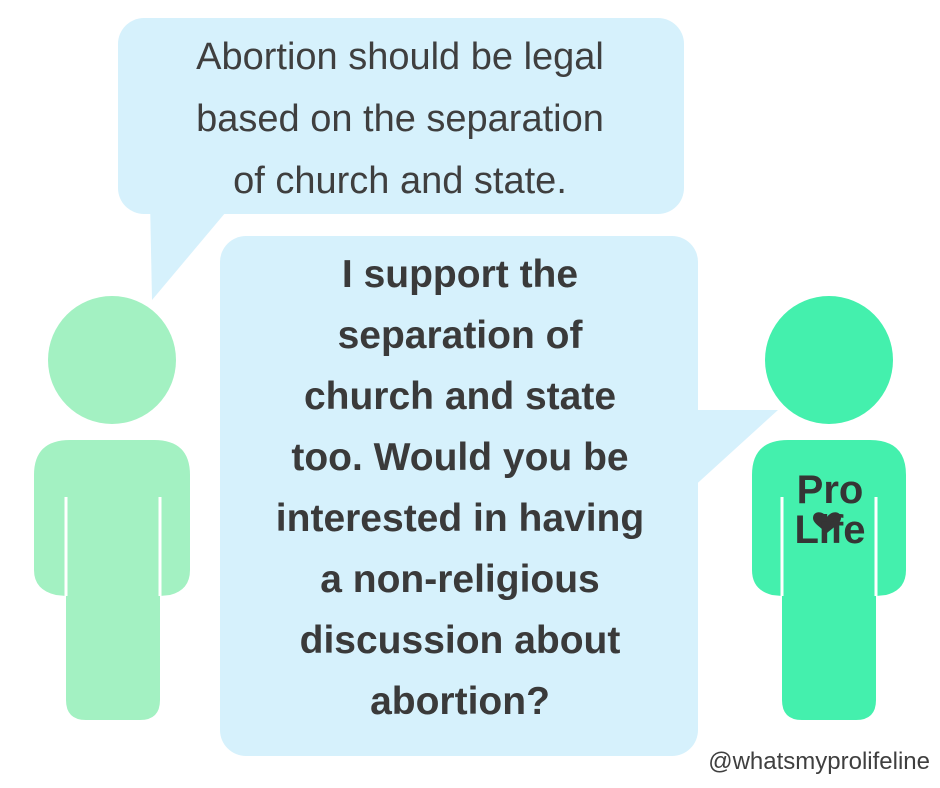 The image size is (940, 788). Describe the element at coordinates (400, 181) in the screenshot. I see `left-speech-line: of church and state.` at that location.